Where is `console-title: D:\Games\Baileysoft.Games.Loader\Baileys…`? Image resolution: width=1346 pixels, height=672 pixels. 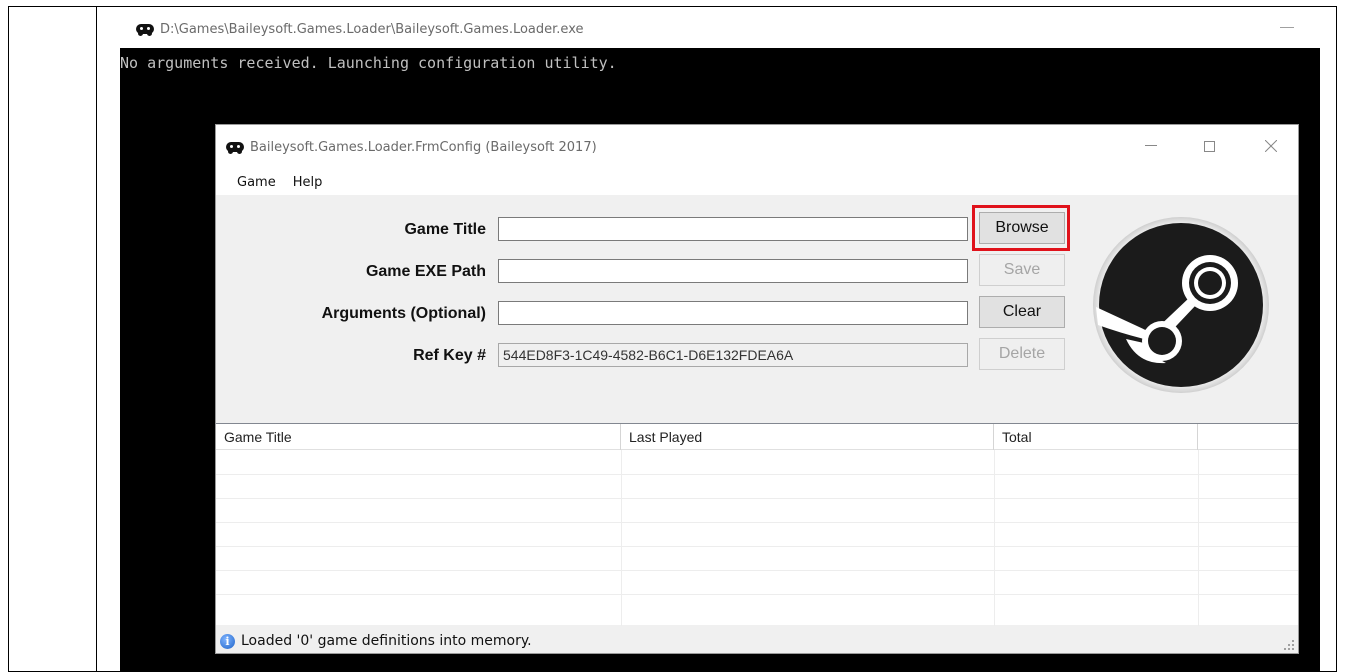
console-title: D:\Games\Baileysoft.Games.Loader\Baileys… is located at coordinates (372, 29).